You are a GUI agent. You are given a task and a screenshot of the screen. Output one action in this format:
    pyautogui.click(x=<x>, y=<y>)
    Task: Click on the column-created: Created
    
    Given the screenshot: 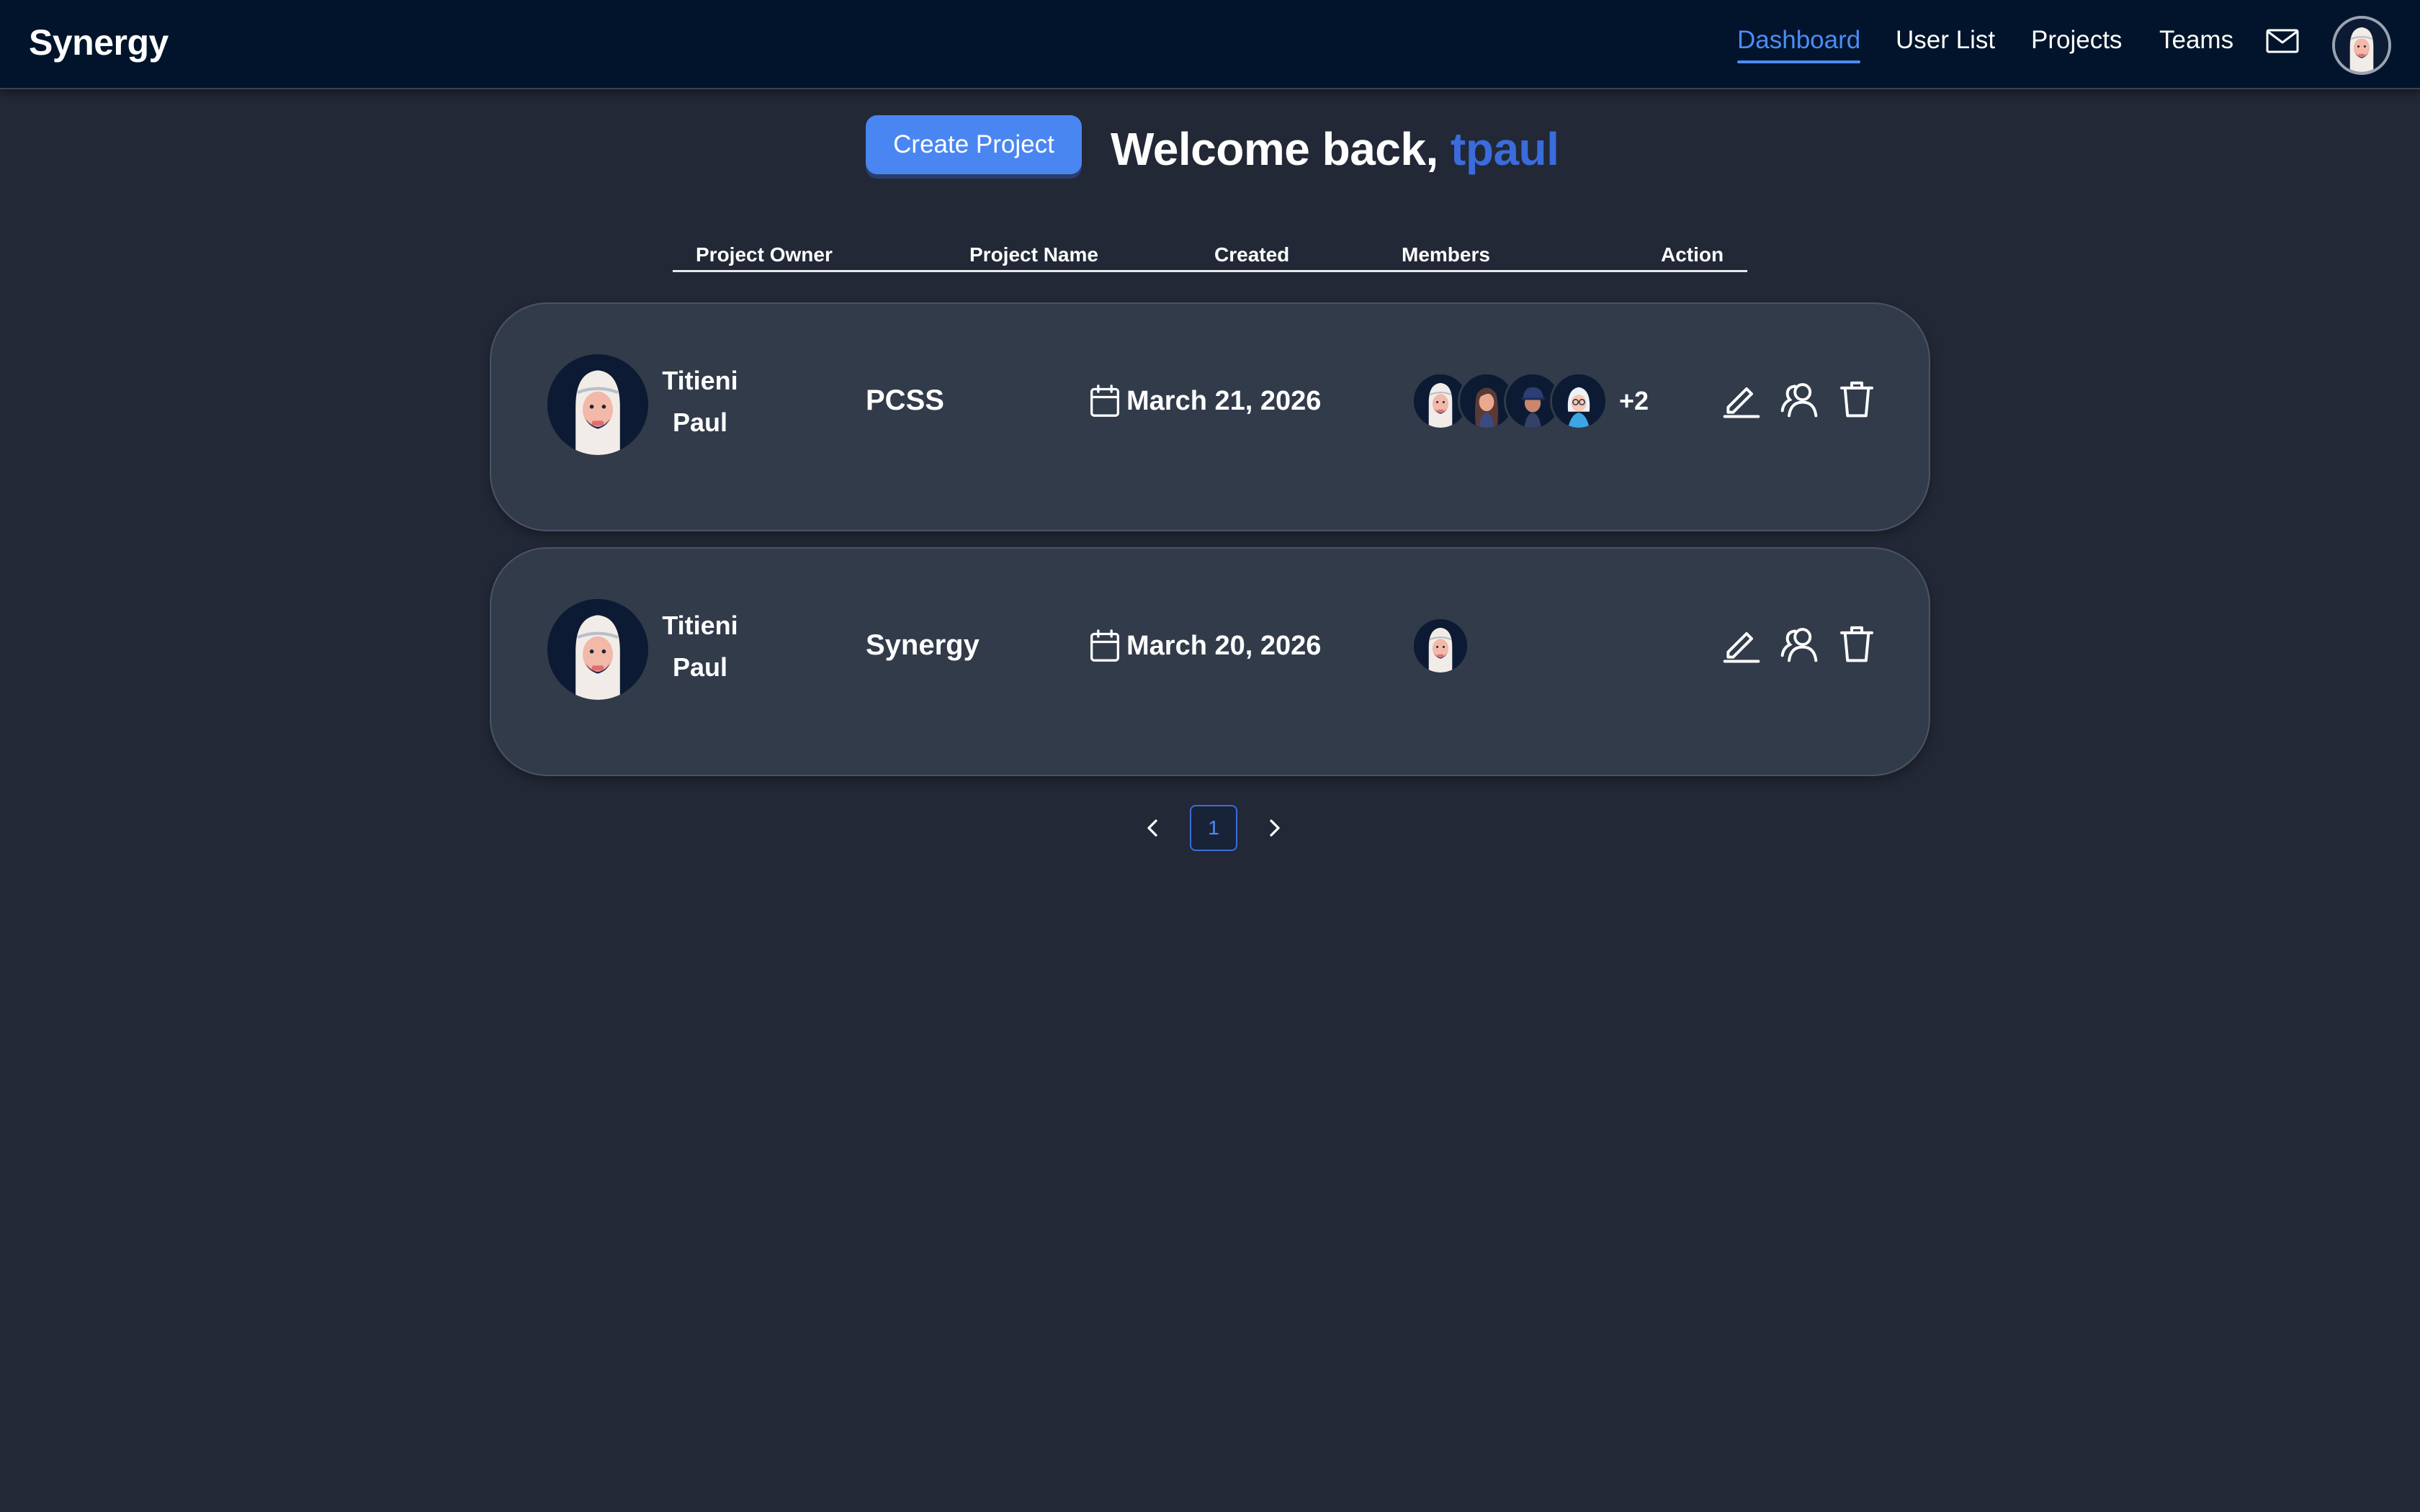 What is the action you would take?
    pyautogui.click(x=1252, y=254)
    